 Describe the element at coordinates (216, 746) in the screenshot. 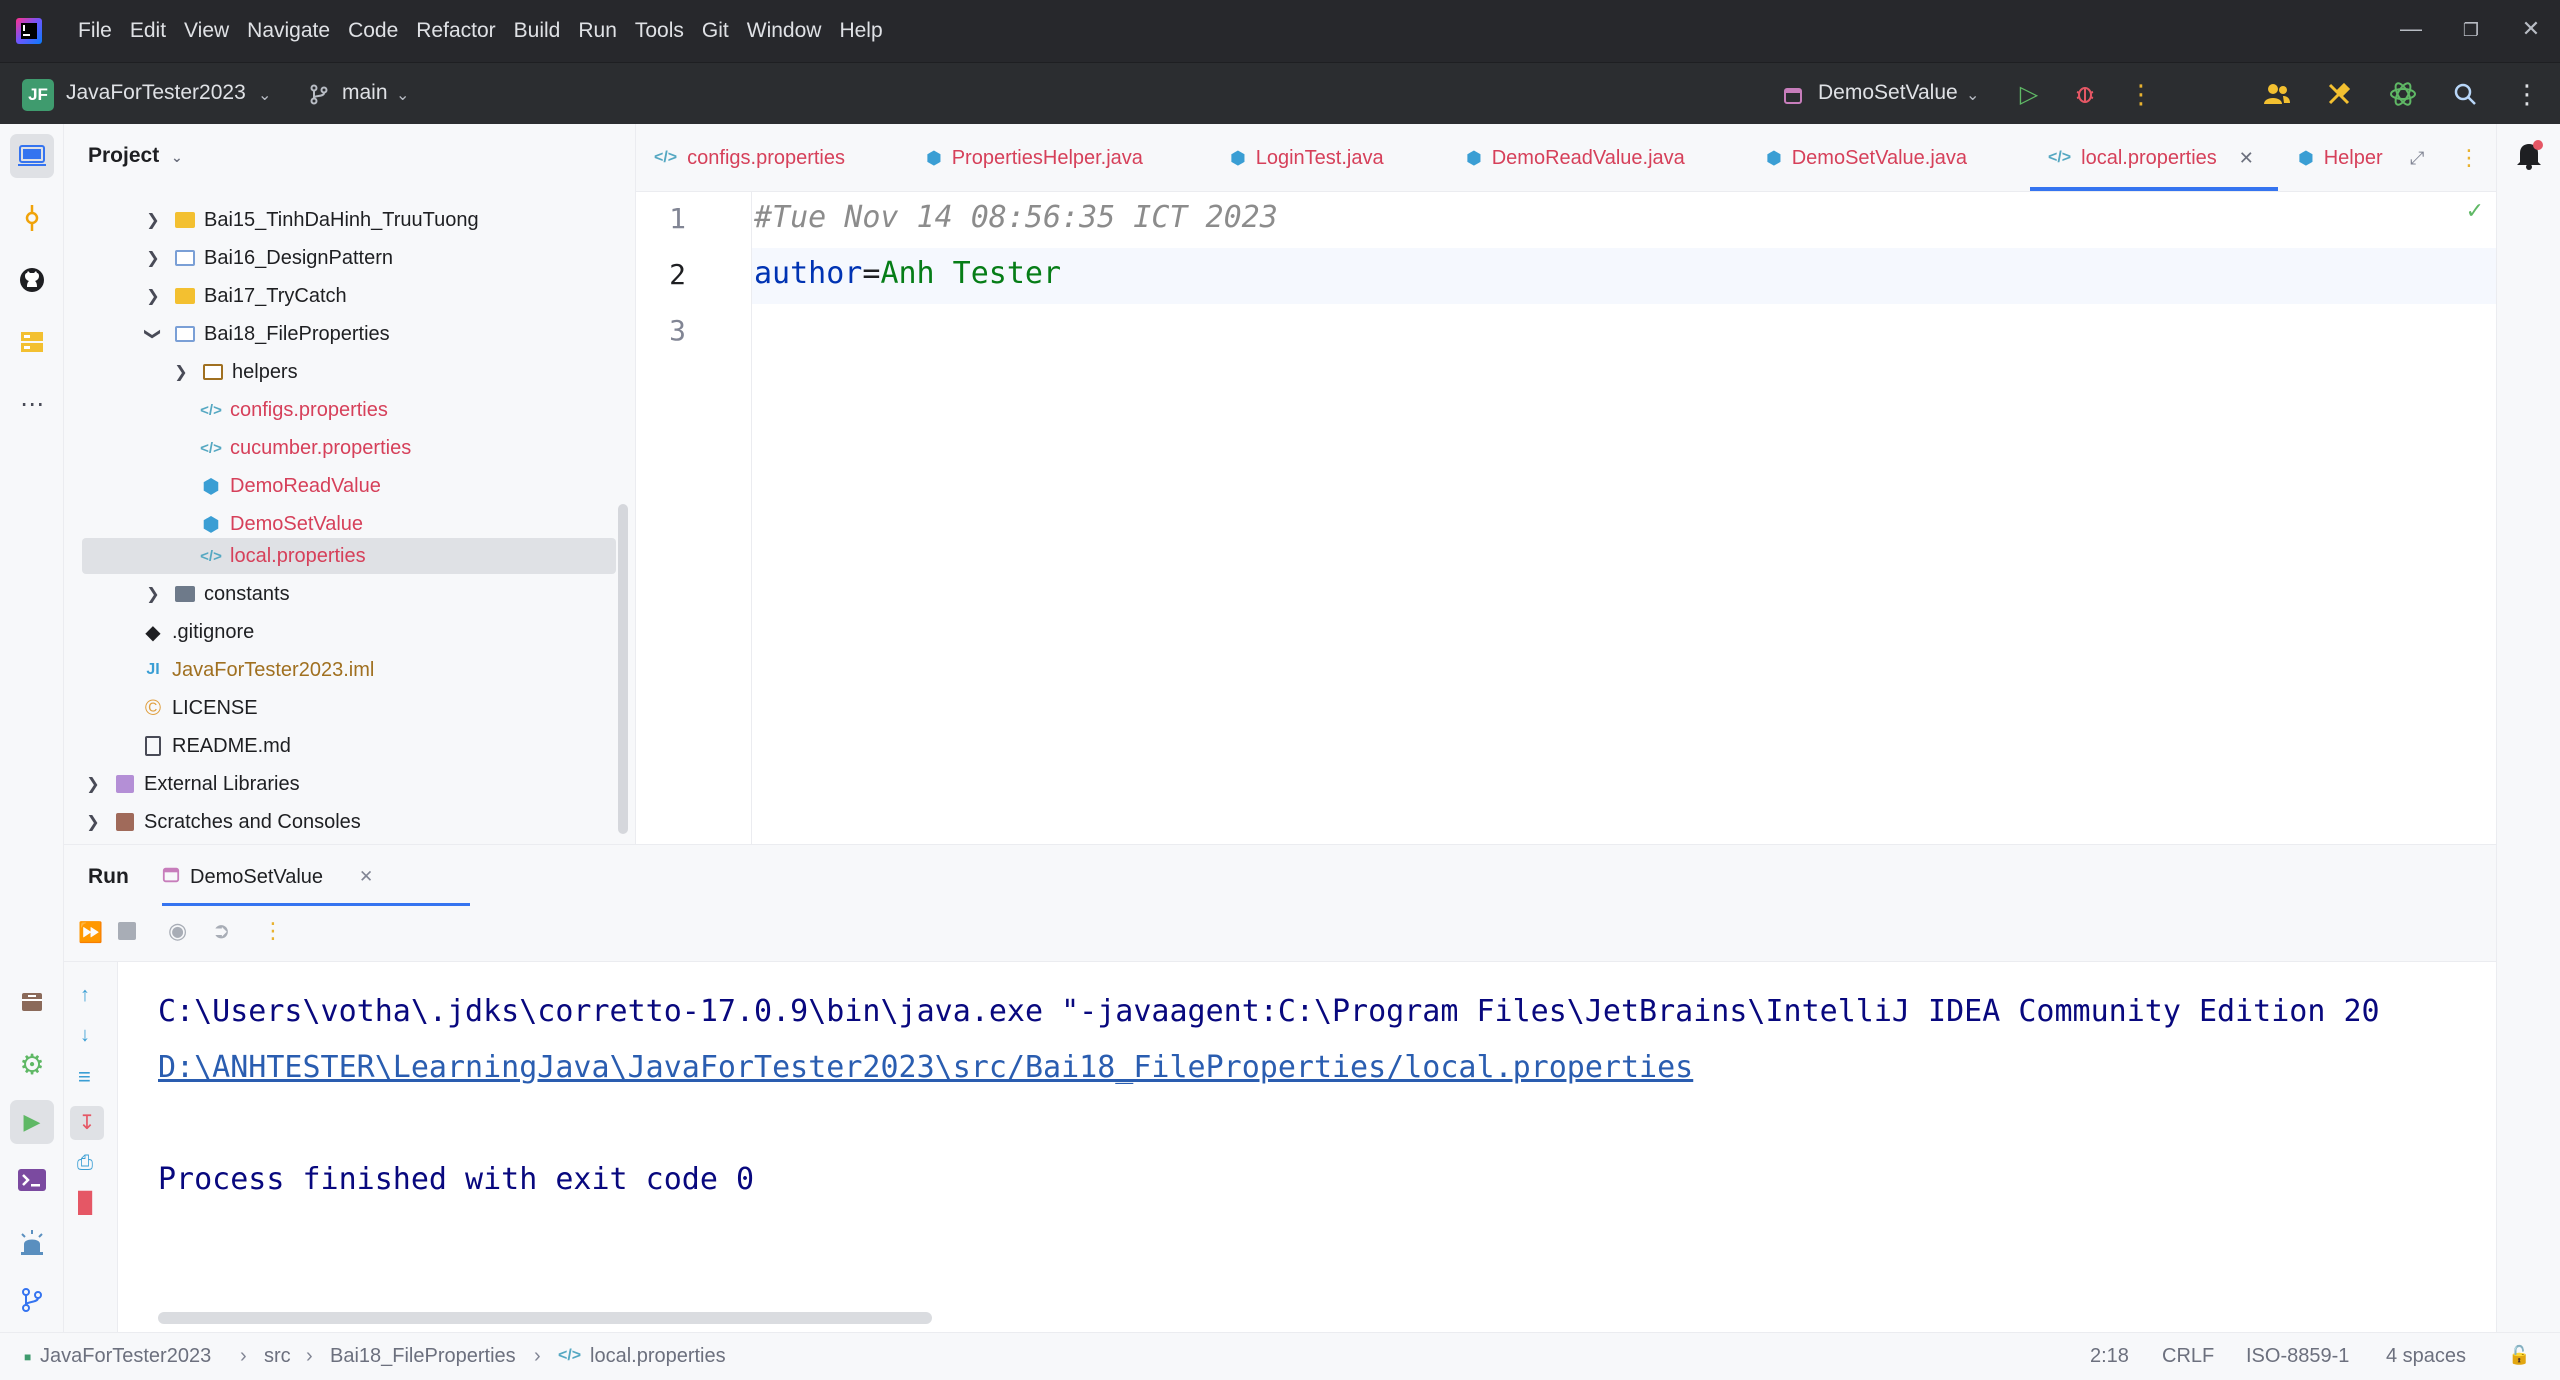

I see `tree-item: README.md` at that location.